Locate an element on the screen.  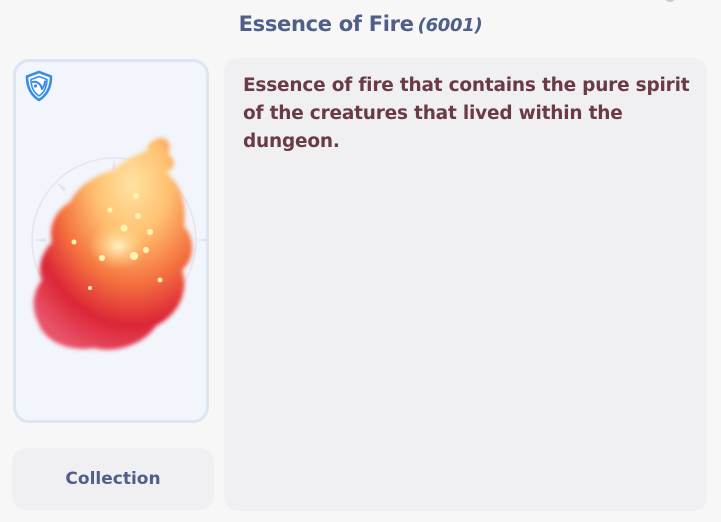
fire-essence-icon is located at coordinates (118, 243).